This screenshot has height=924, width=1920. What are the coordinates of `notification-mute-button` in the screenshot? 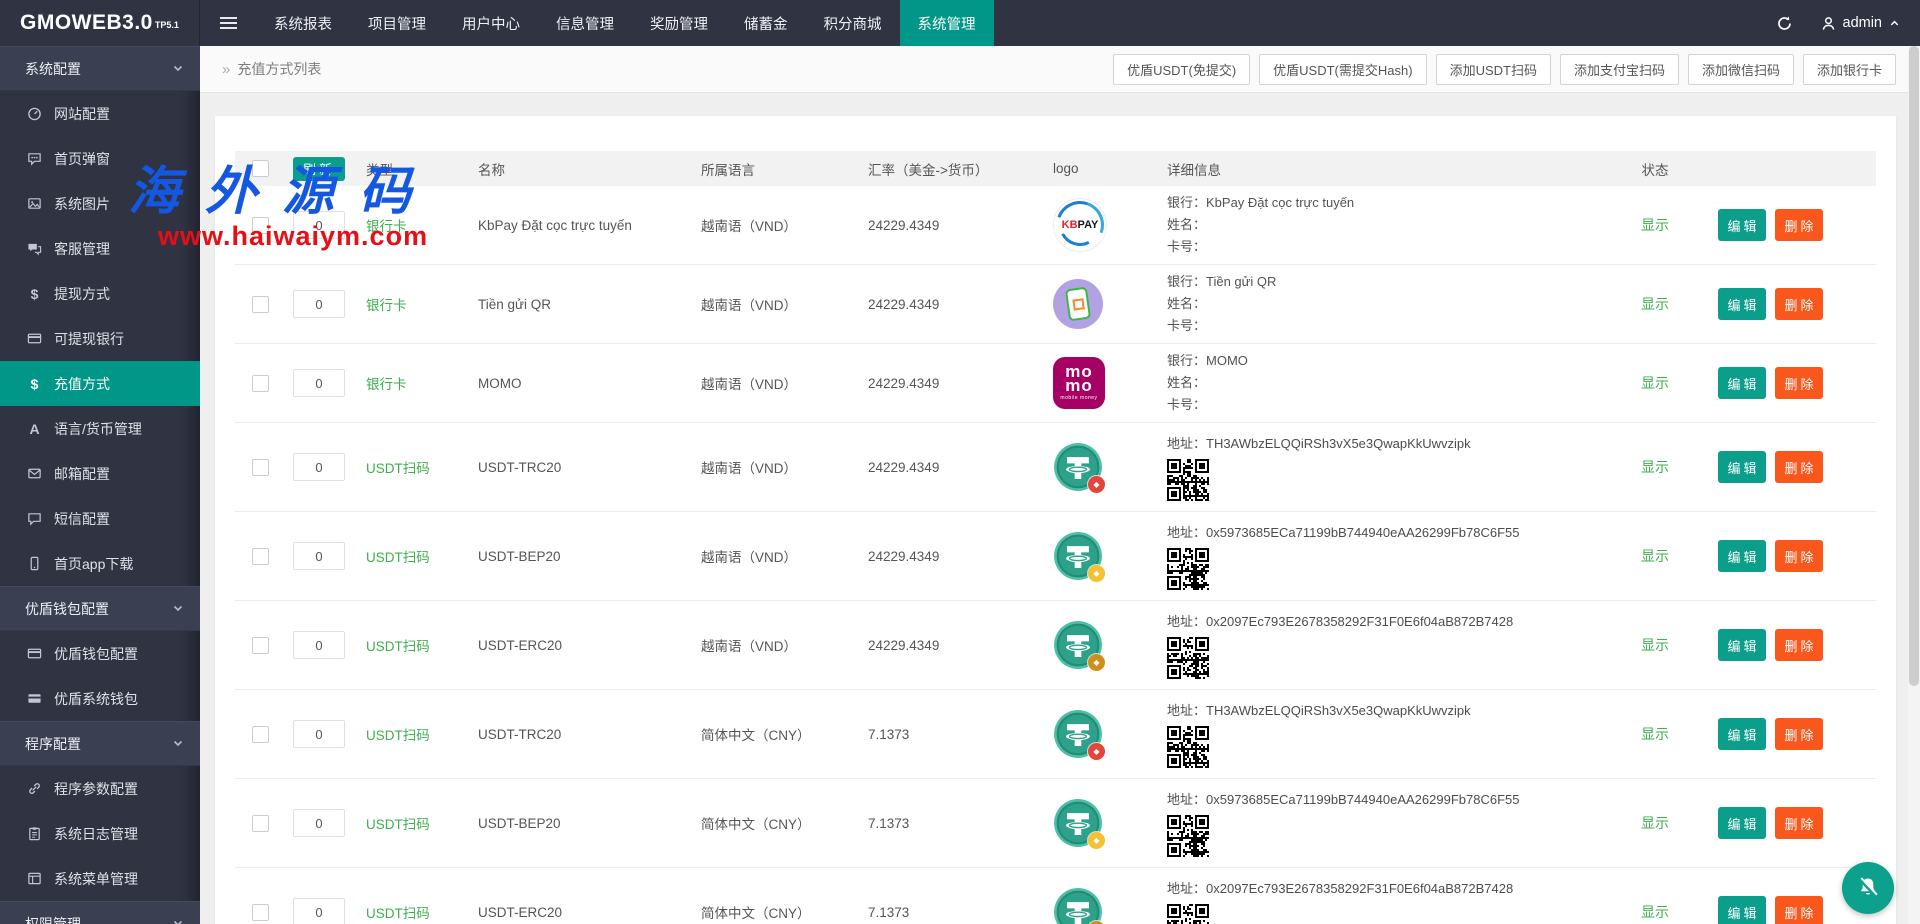 It's located at (1868, 888).